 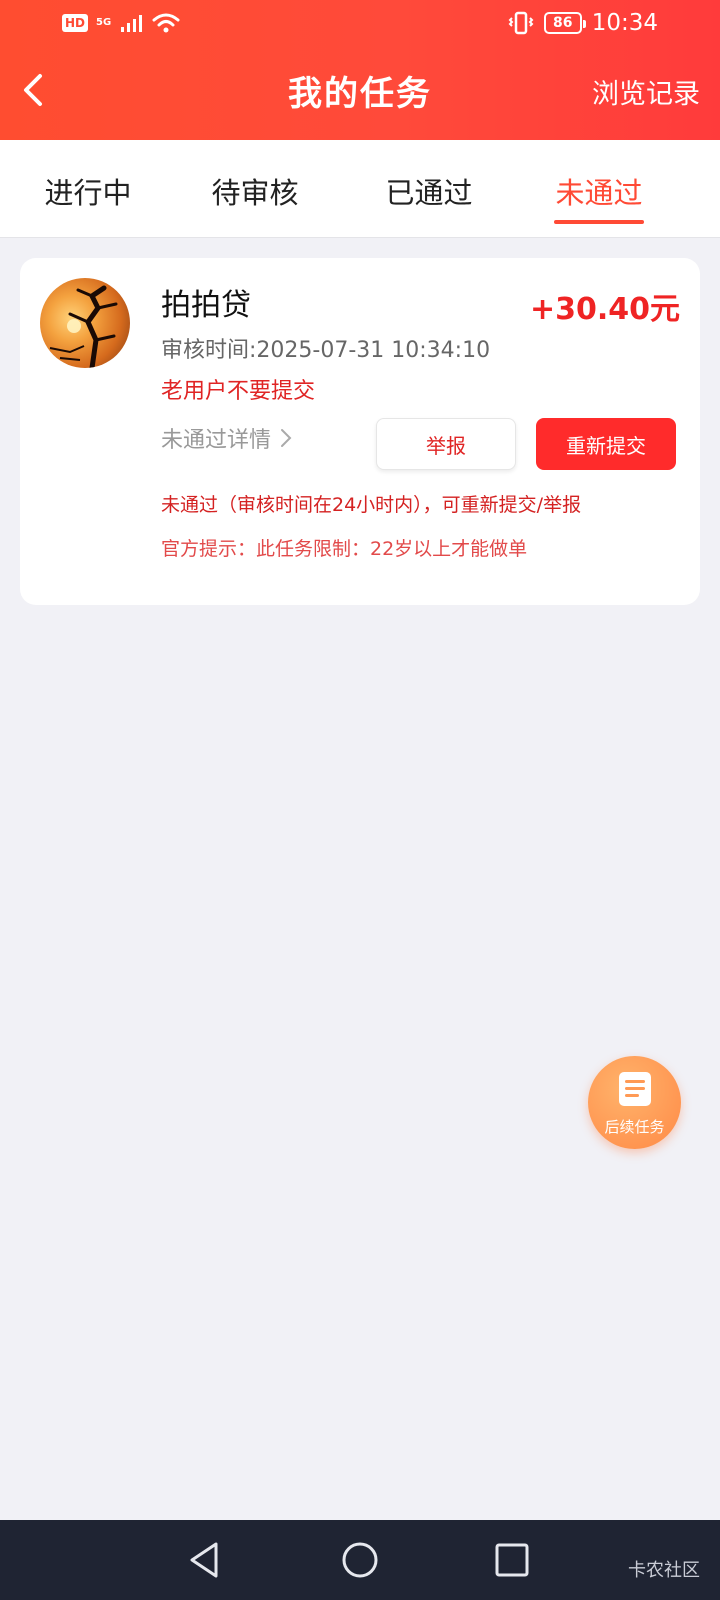 What do you see at coordinates (634, 1127) in the screenshot?
I see `follow-up-task-label: 后续任务` at bounding box center [634, 1127].